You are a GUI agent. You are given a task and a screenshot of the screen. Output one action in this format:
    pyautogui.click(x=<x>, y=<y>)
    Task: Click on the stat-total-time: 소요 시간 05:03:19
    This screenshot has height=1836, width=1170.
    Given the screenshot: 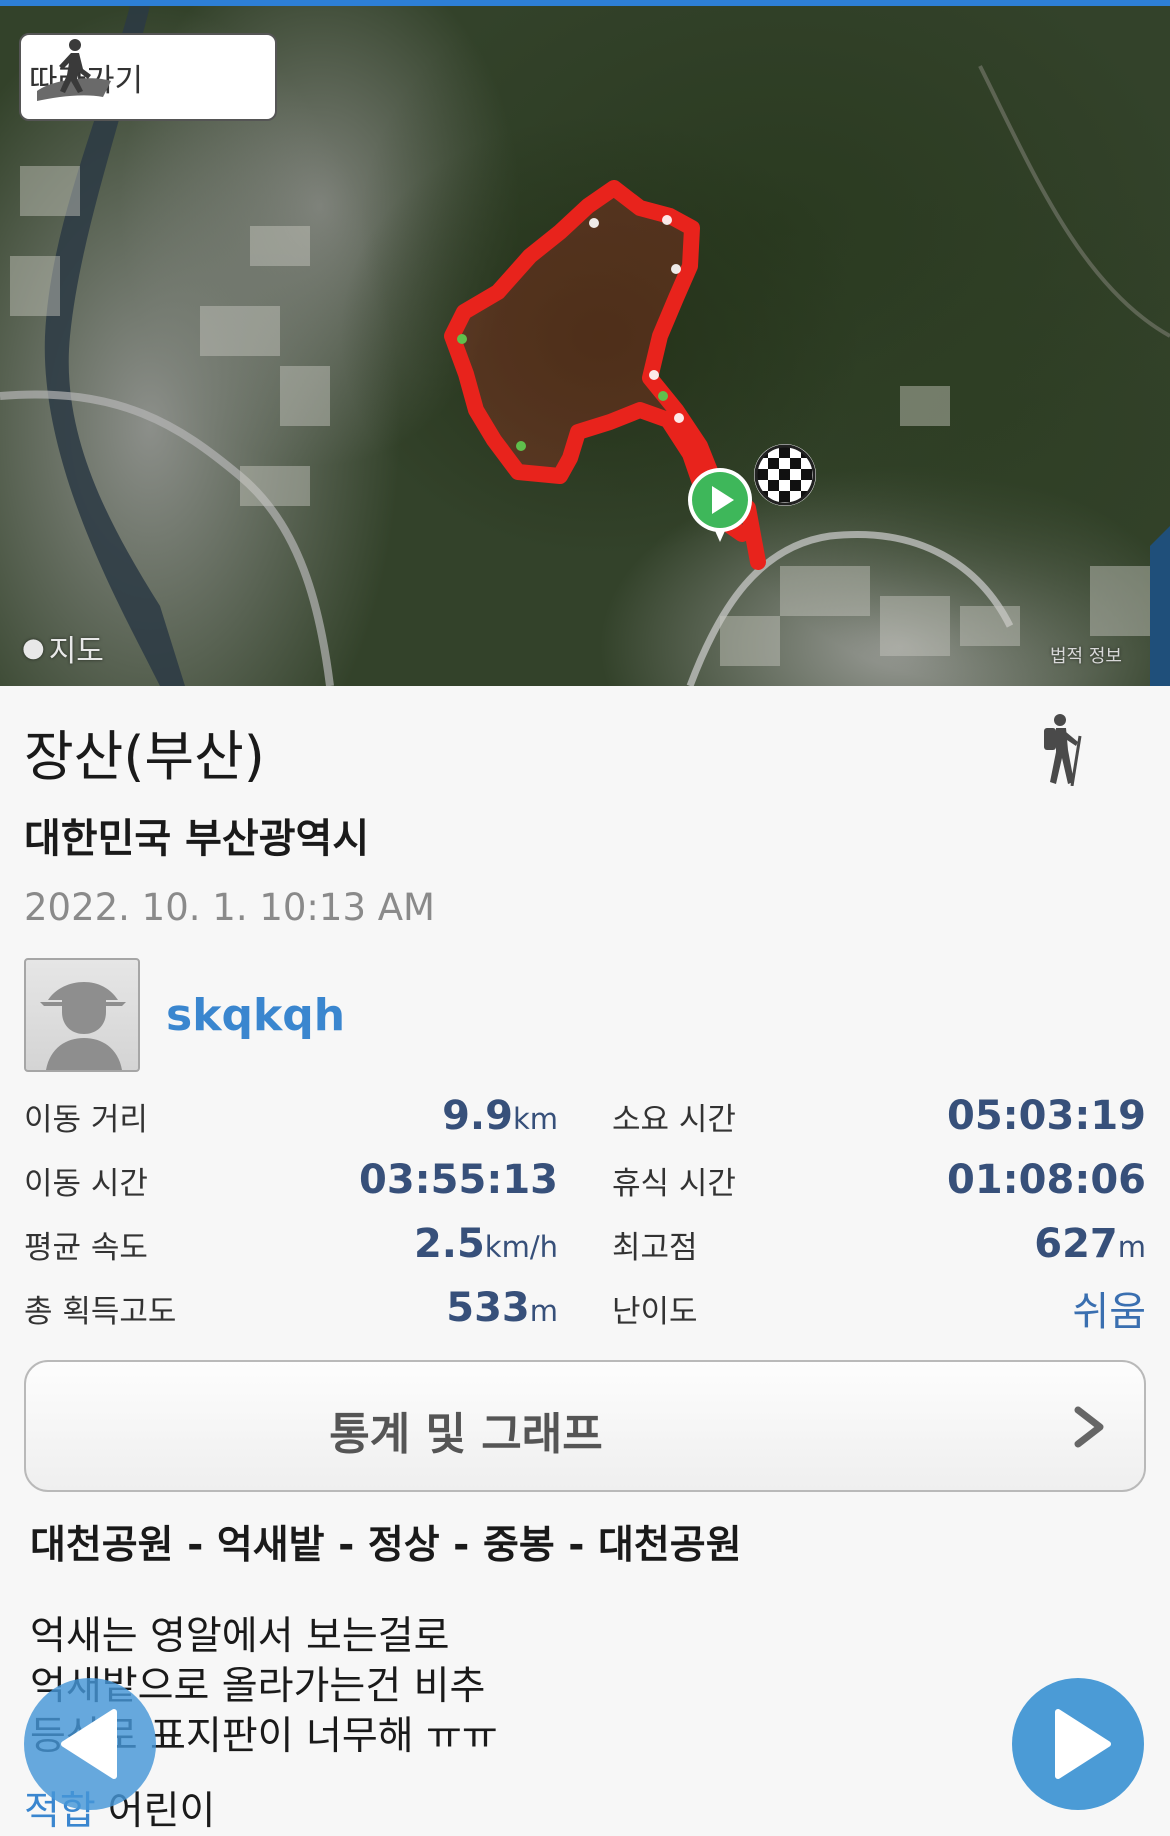 What is the action you would take?
    pyautogui.click(x=879, y=1116)
    